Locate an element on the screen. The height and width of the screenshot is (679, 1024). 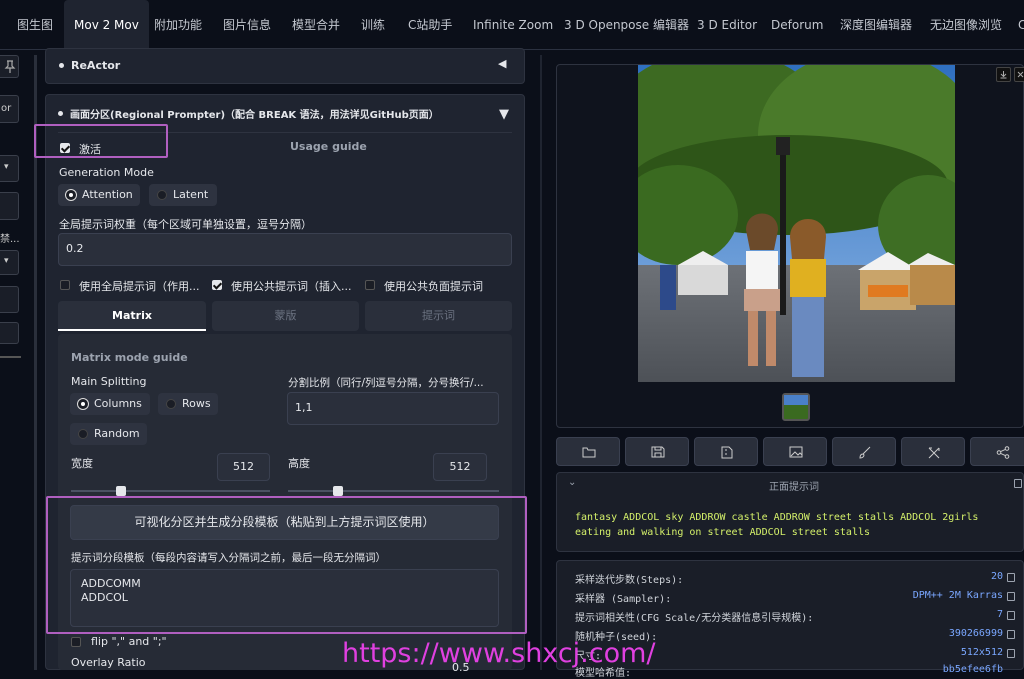
use-base-checkbox is located at coordinates (65, 285).